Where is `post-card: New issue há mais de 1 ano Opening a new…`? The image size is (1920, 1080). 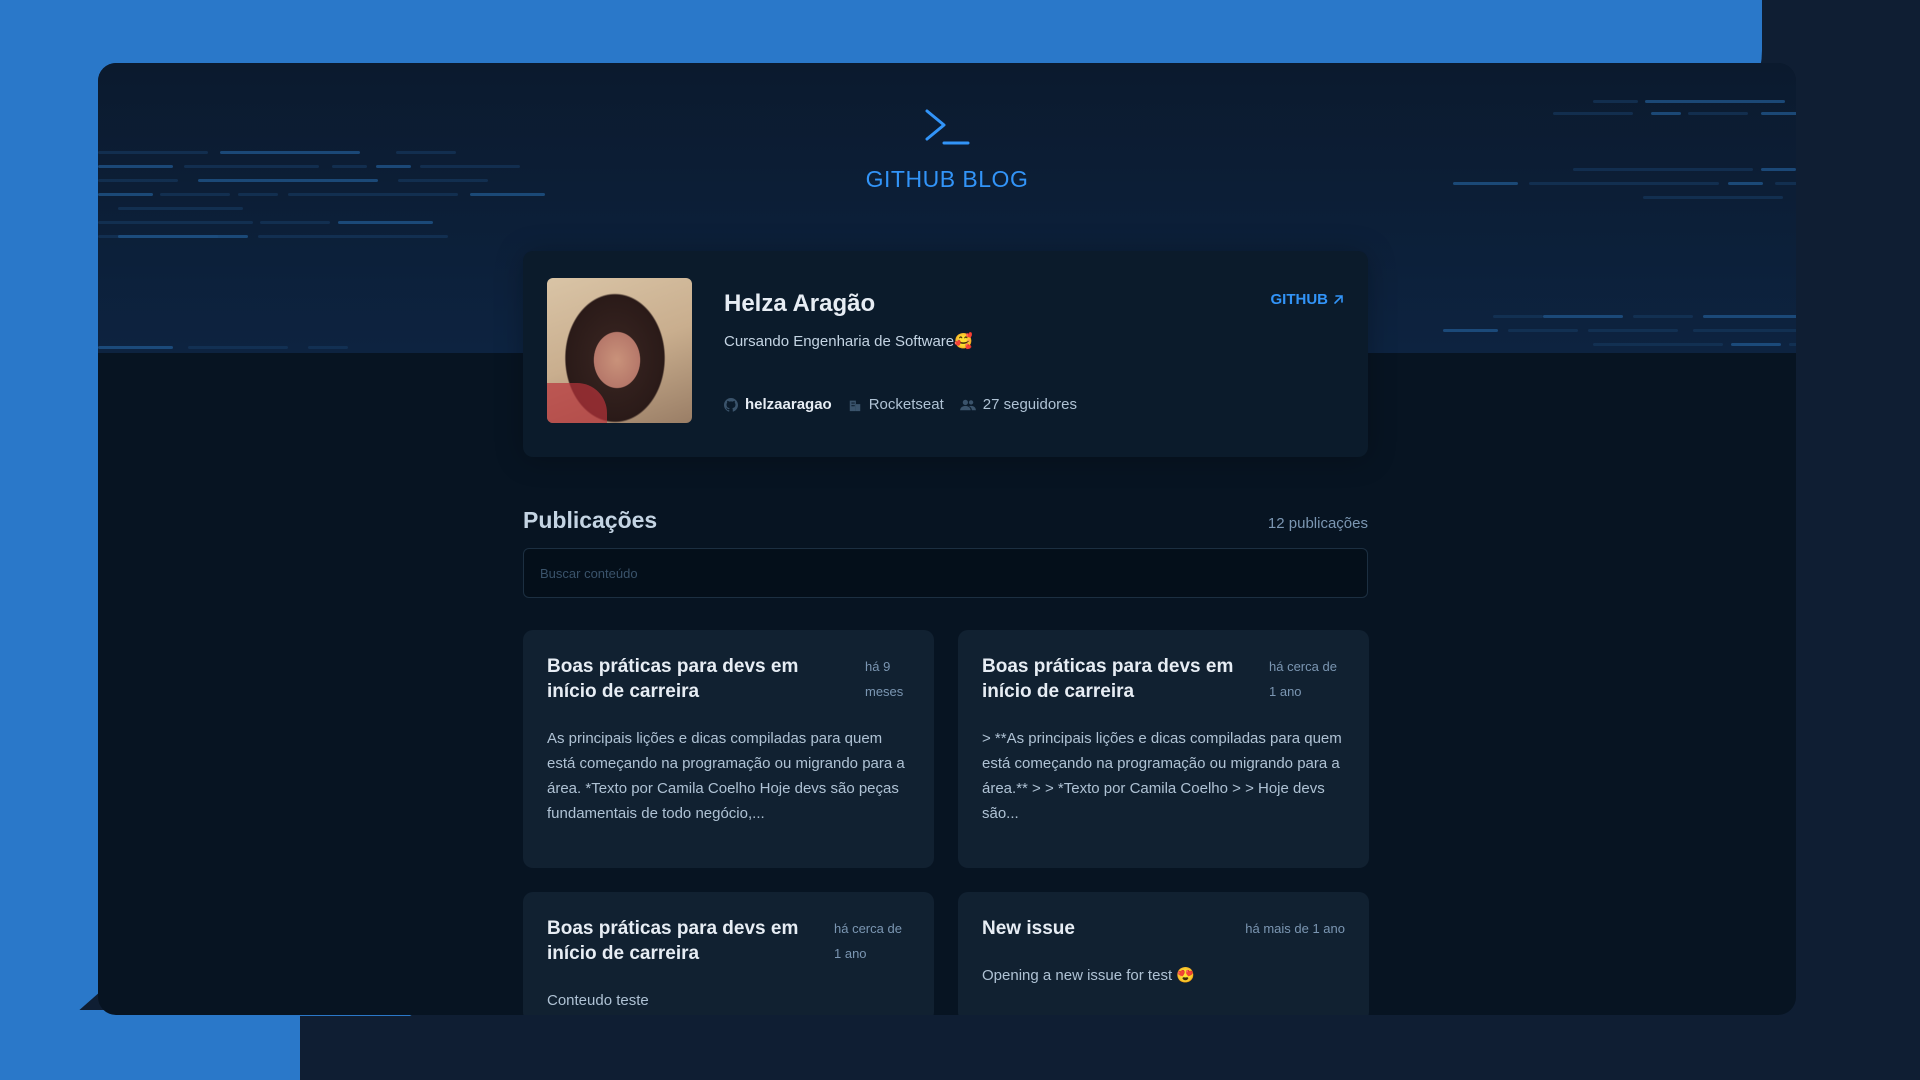 post-card: New issue há mais de 1 ano Opening a new… is located at coordinates (1163, 953).